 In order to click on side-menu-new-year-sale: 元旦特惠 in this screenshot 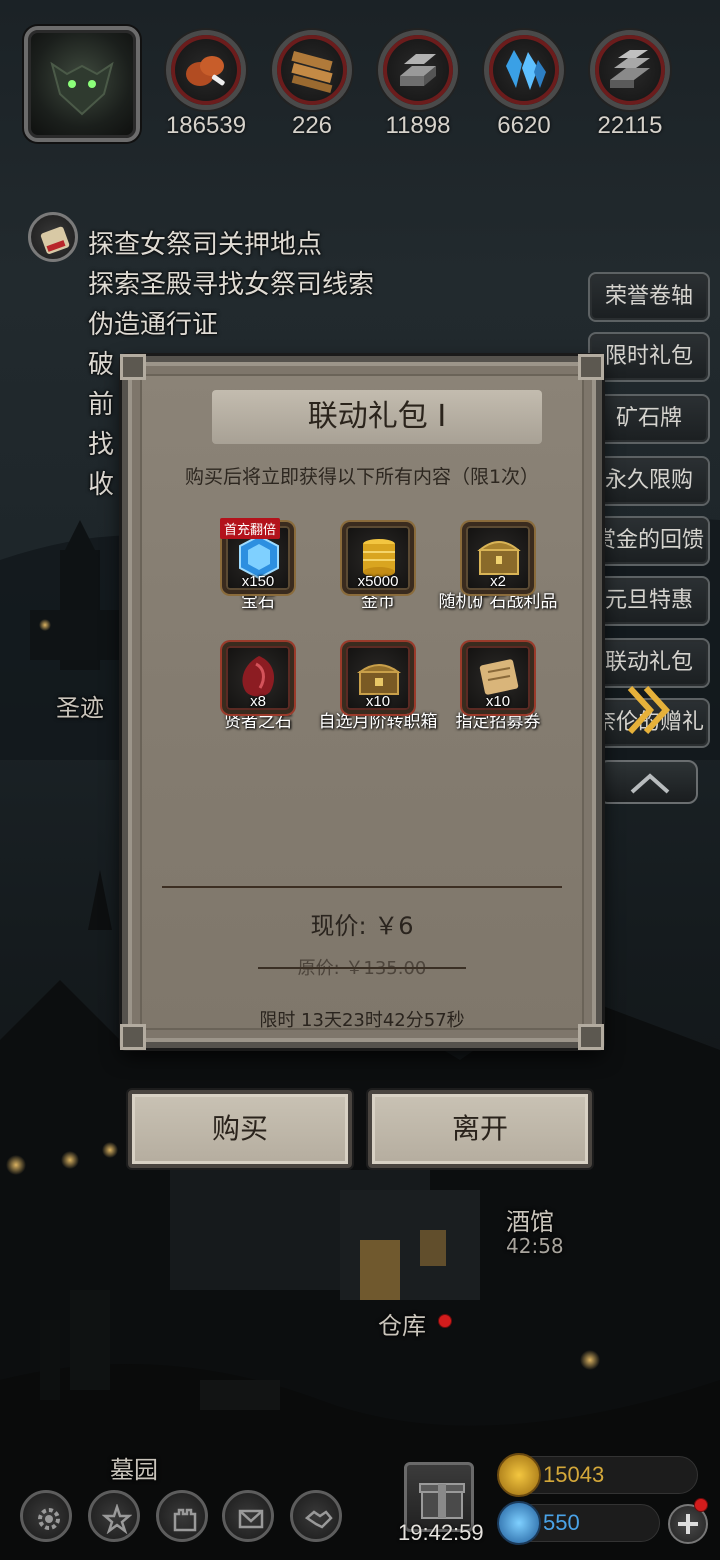, I will do `click(649, 601)`.